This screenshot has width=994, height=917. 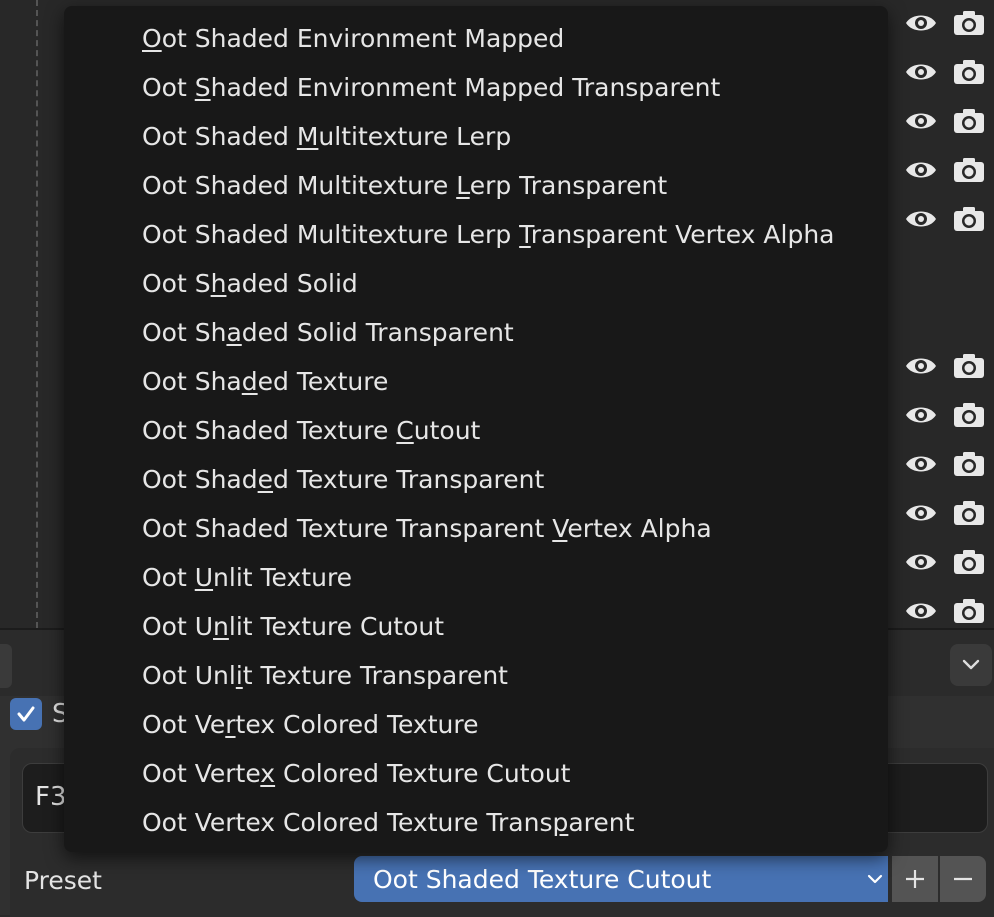 I want to click on menu-item: Oot Shaded Texture, so click(x=512, y=381).